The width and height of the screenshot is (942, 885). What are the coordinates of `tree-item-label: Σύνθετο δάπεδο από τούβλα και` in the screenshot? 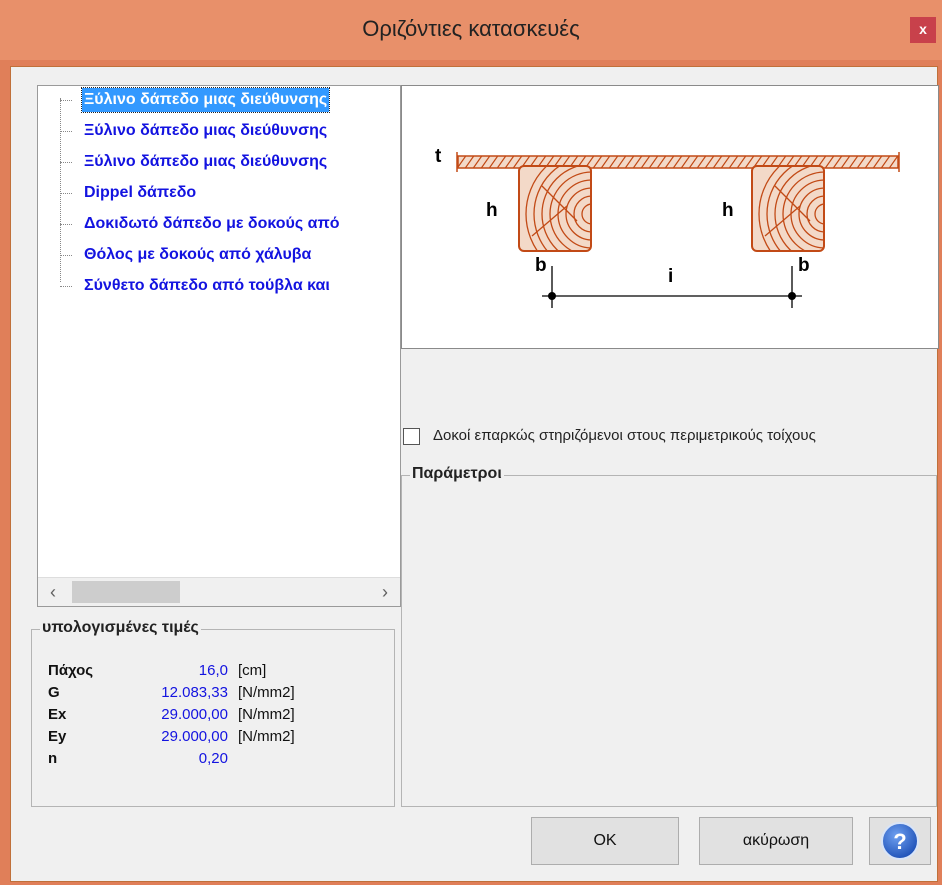 It's located at (207, 285).